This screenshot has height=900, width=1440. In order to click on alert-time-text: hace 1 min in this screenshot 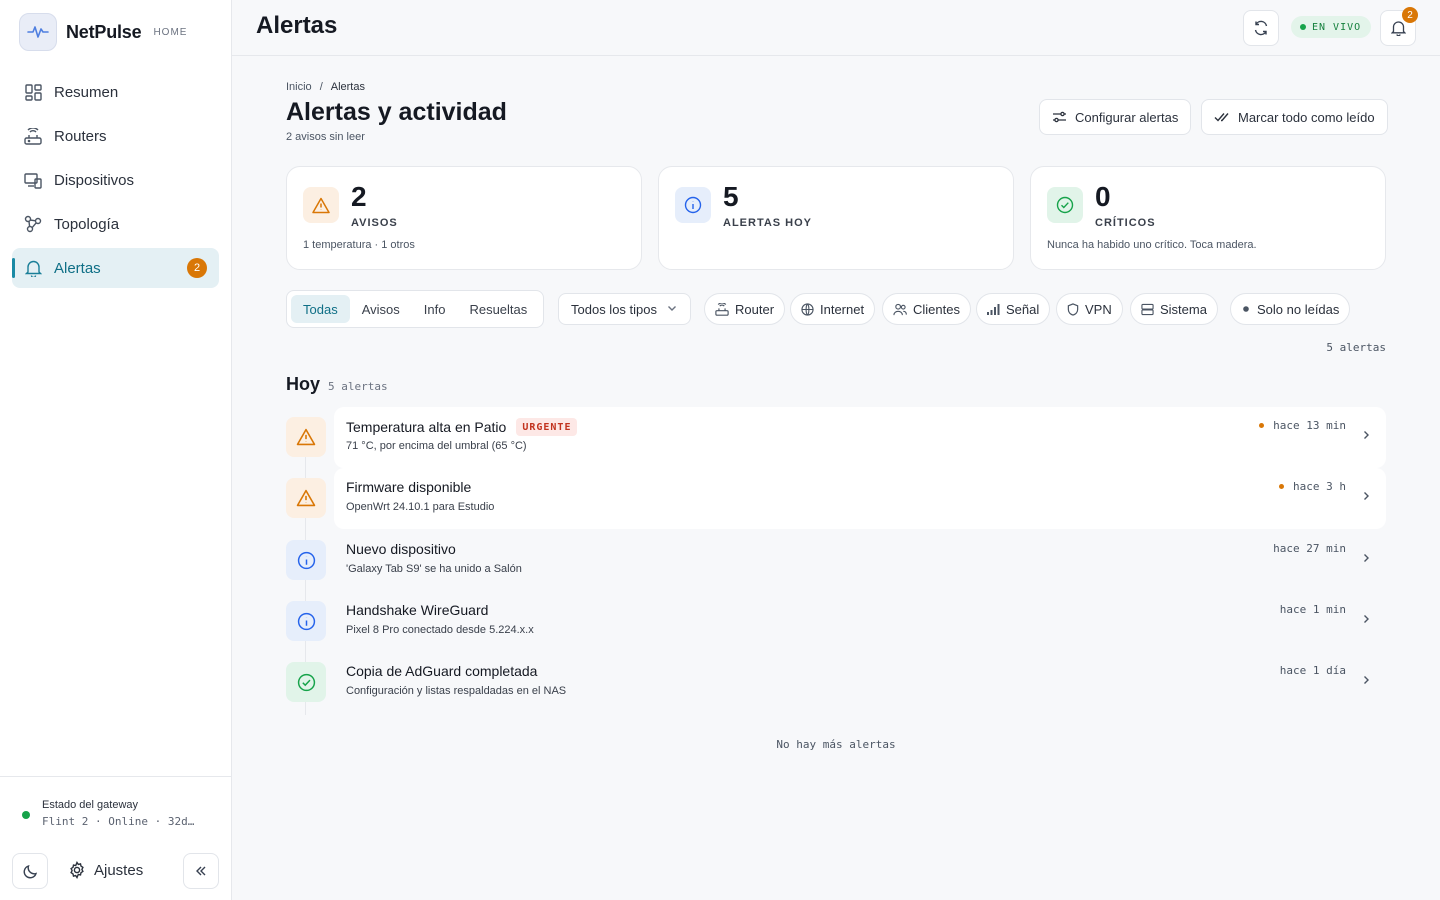, I will do `click(1312, 609)`.